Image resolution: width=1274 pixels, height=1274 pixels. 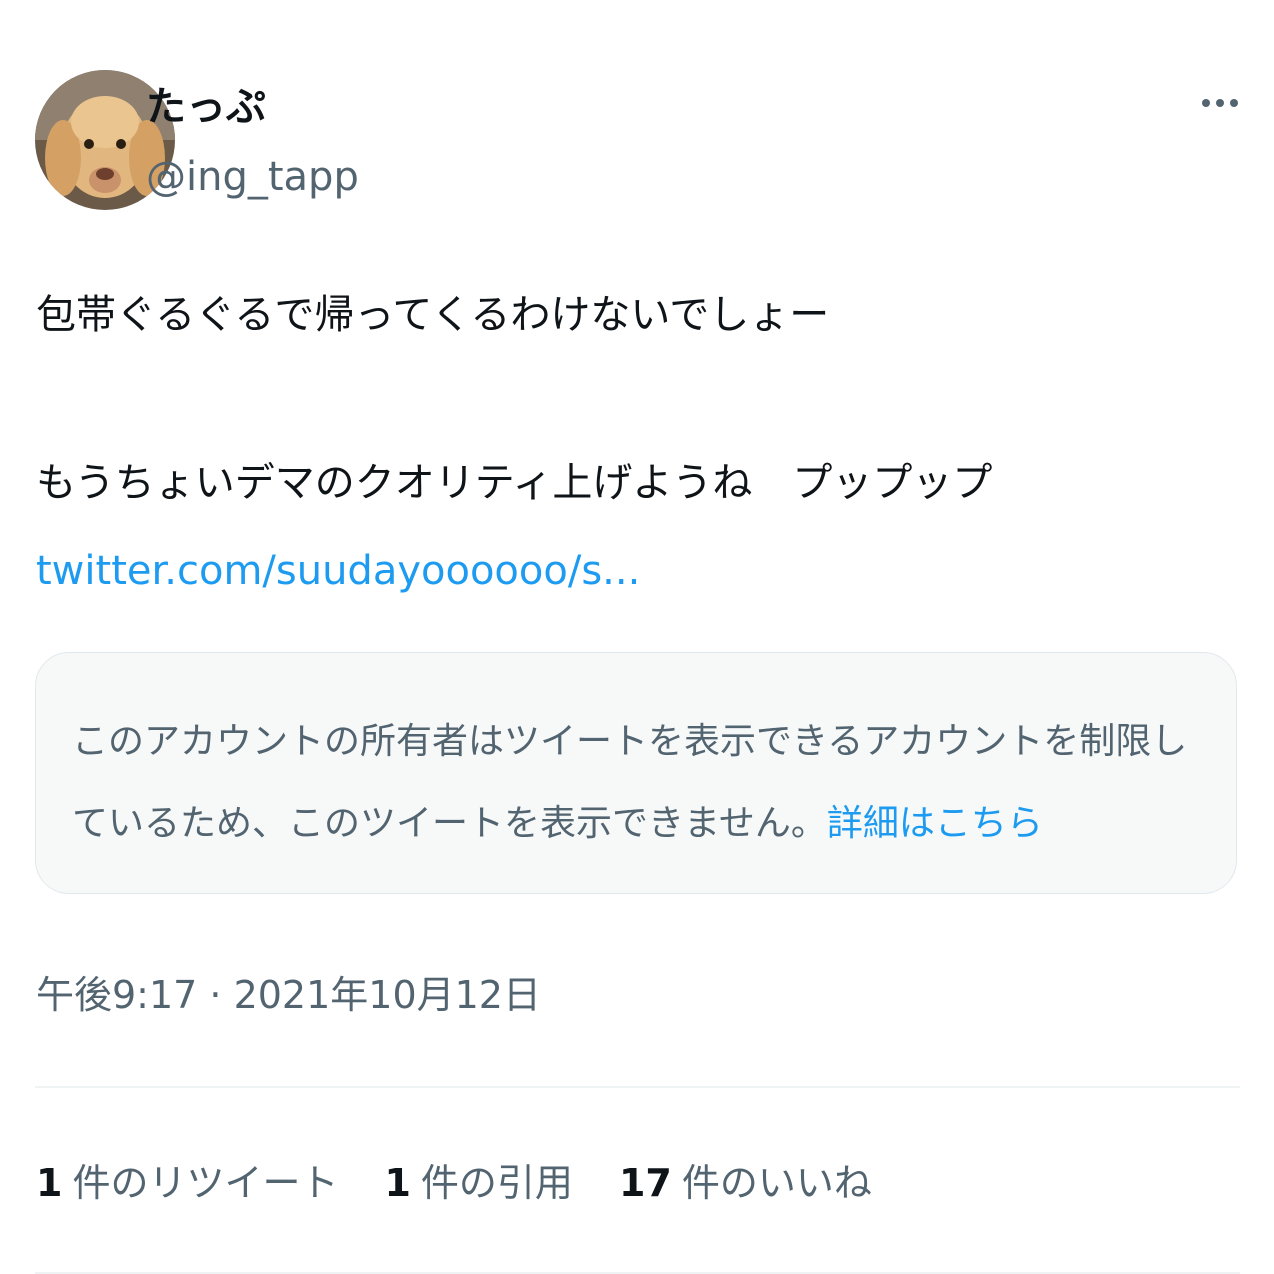 I want to click on tweet-timestamp: 午後9:17 · 2021年10月12日, so click(x=288, y=995).